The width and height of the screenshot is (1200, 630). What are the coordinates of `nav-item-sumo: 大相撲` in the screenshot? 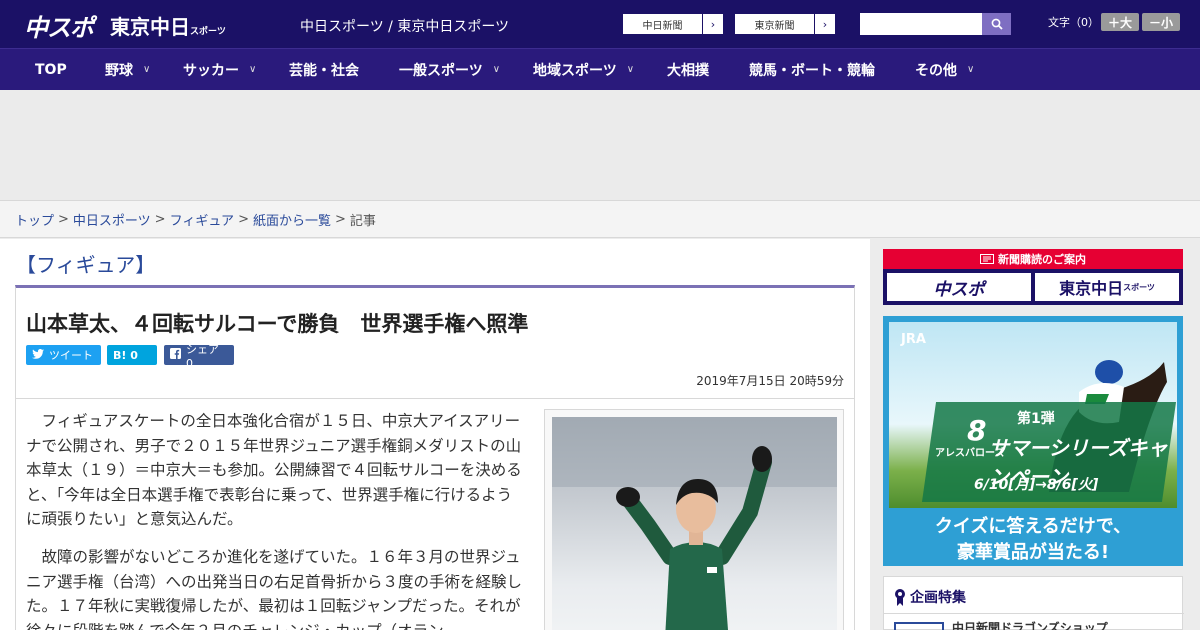 It's located at (688, 69).